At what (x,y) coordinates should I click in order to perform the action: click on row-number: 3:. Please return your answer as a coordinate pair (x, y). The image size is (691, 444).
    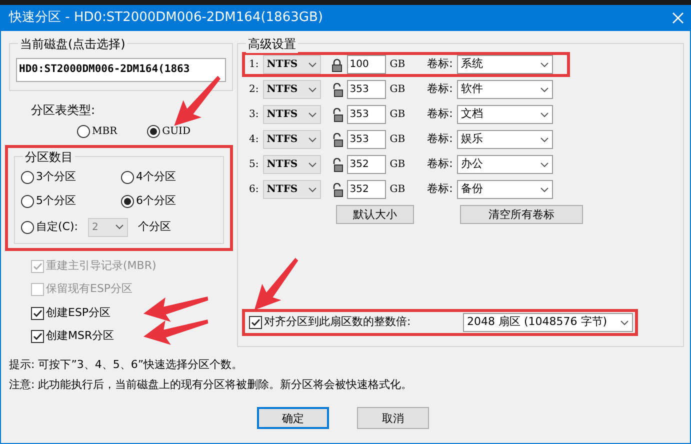
    Looking at the image, I should click on (254, 115).